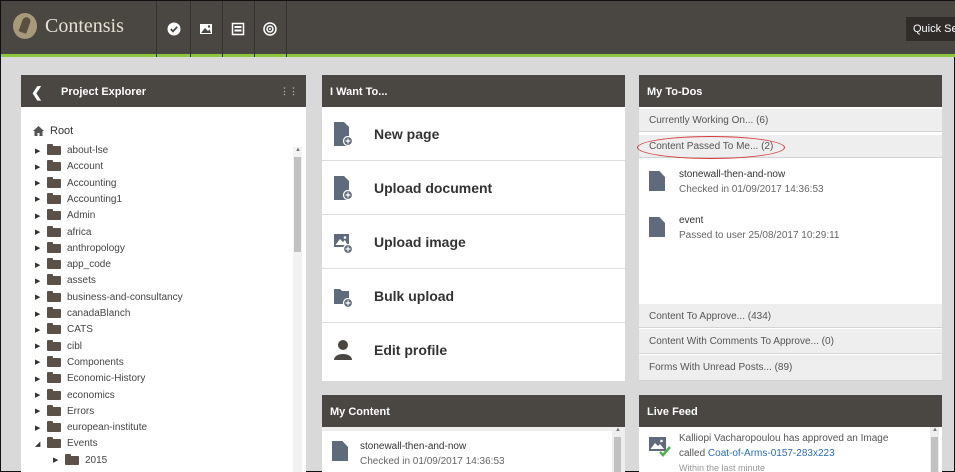  I want to click on user-icon, so click(343, 350).